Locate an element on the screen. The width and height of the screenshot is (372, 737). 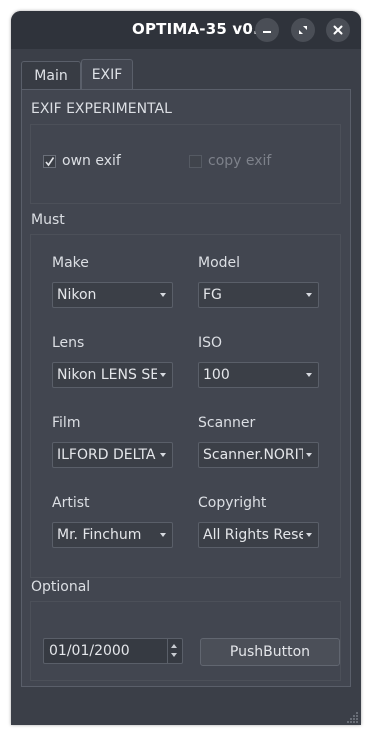
date-edit: 01/01/2000 is located at coordinates (113, 651).